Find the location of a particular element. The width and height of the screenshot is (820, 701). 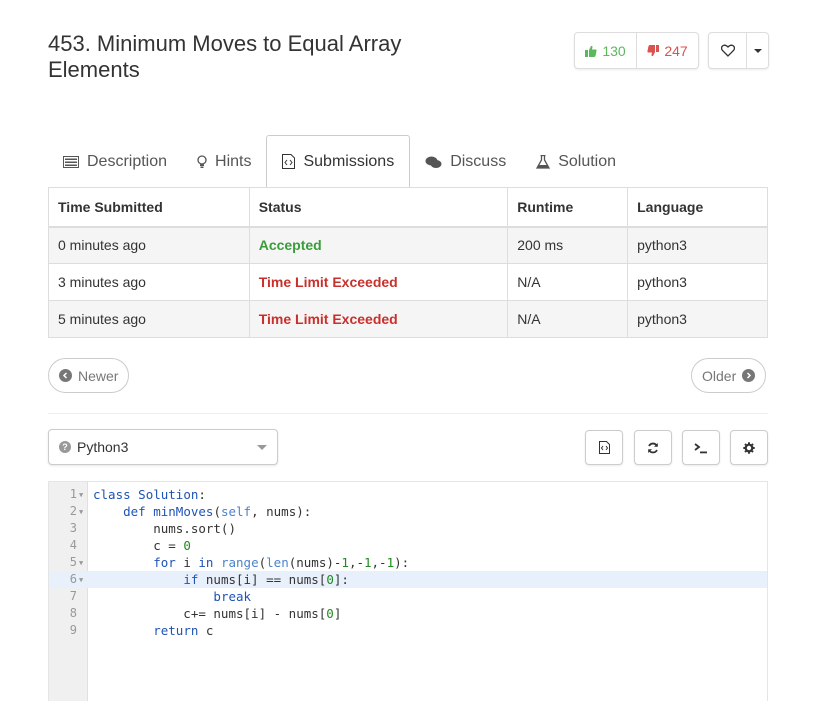

heart-icon is located at coordinates (727, 50).